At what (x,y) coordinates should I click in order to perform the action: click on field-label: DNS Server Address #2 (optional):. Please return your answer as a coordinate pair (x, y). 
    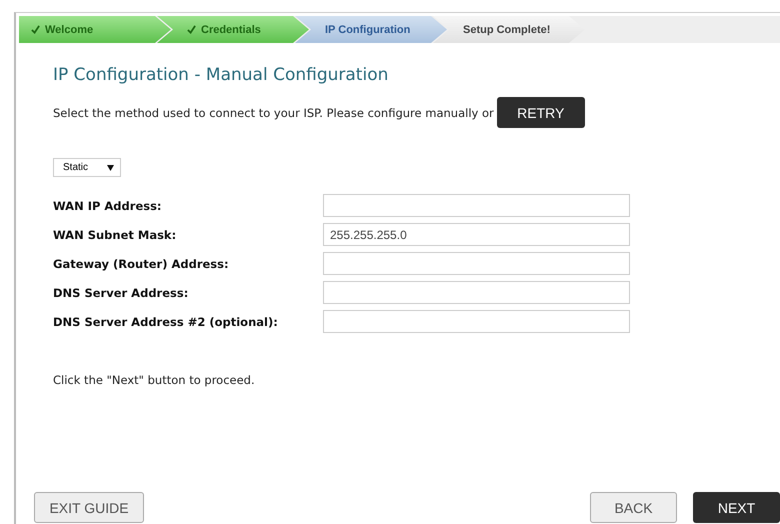
    Looking at the image, I should click on (166, 321).